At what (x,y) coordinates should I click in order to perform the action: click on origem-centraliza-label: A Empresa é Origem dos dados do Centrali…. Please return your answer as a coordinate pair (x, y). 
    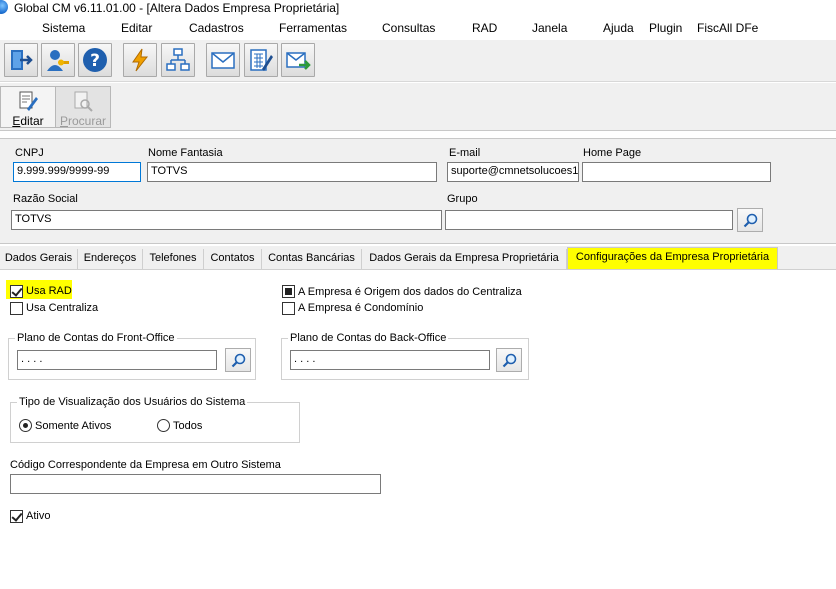
    Looking at the image, I should click on (410, 292).